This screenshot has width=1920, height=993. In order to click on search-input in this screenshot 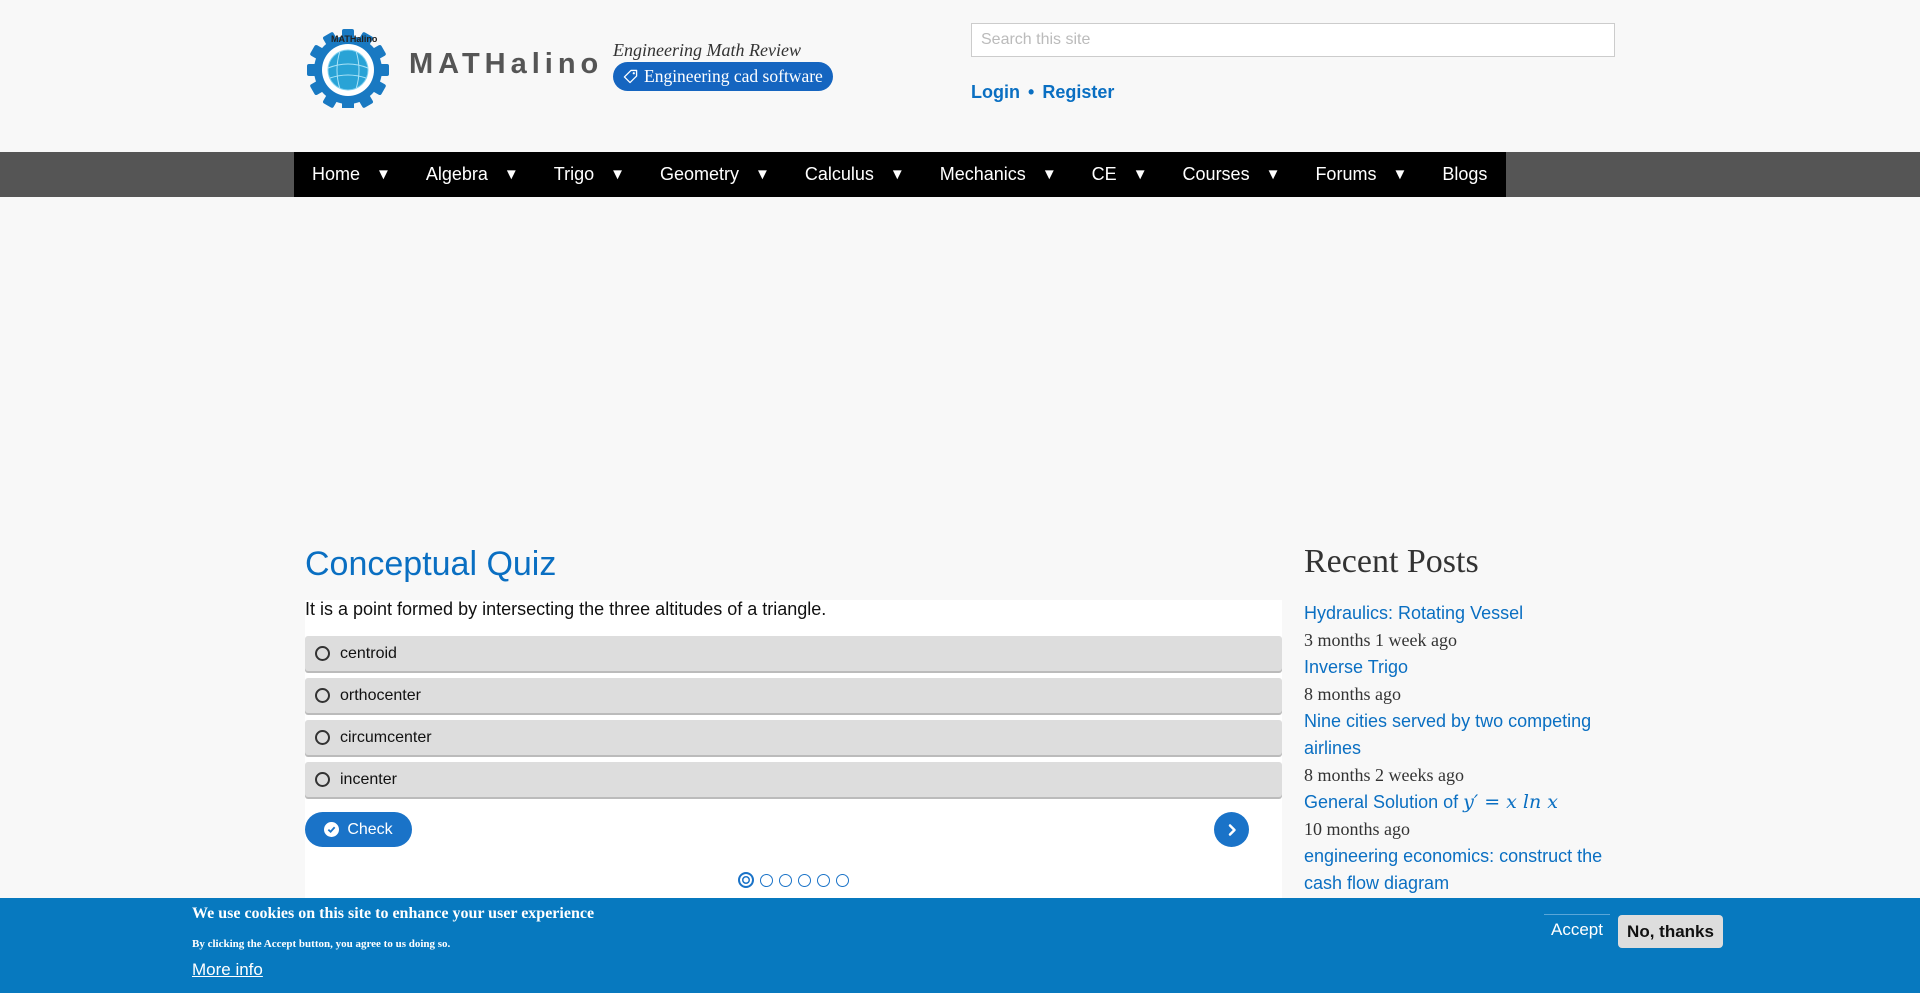, I will do `click(1293, 40)`.